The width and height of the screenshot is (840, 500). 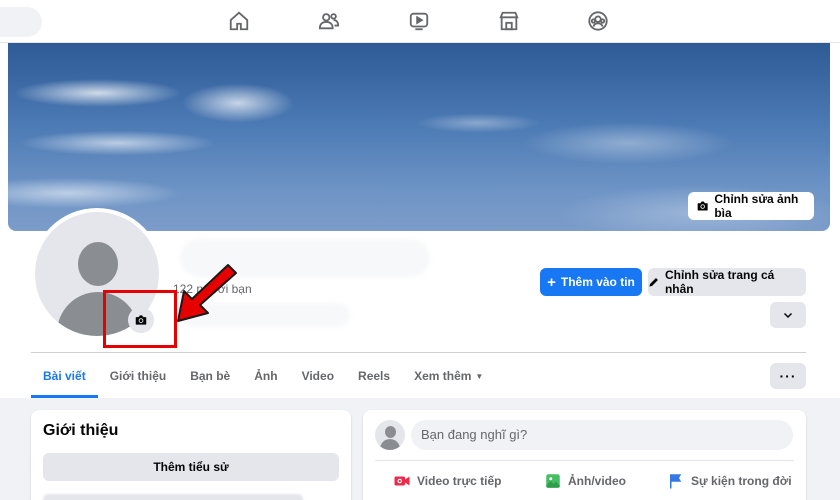 What do you see at coordinates (21, 22) in the screenshot?
I see `search-input` at bounding box center [21, 22].